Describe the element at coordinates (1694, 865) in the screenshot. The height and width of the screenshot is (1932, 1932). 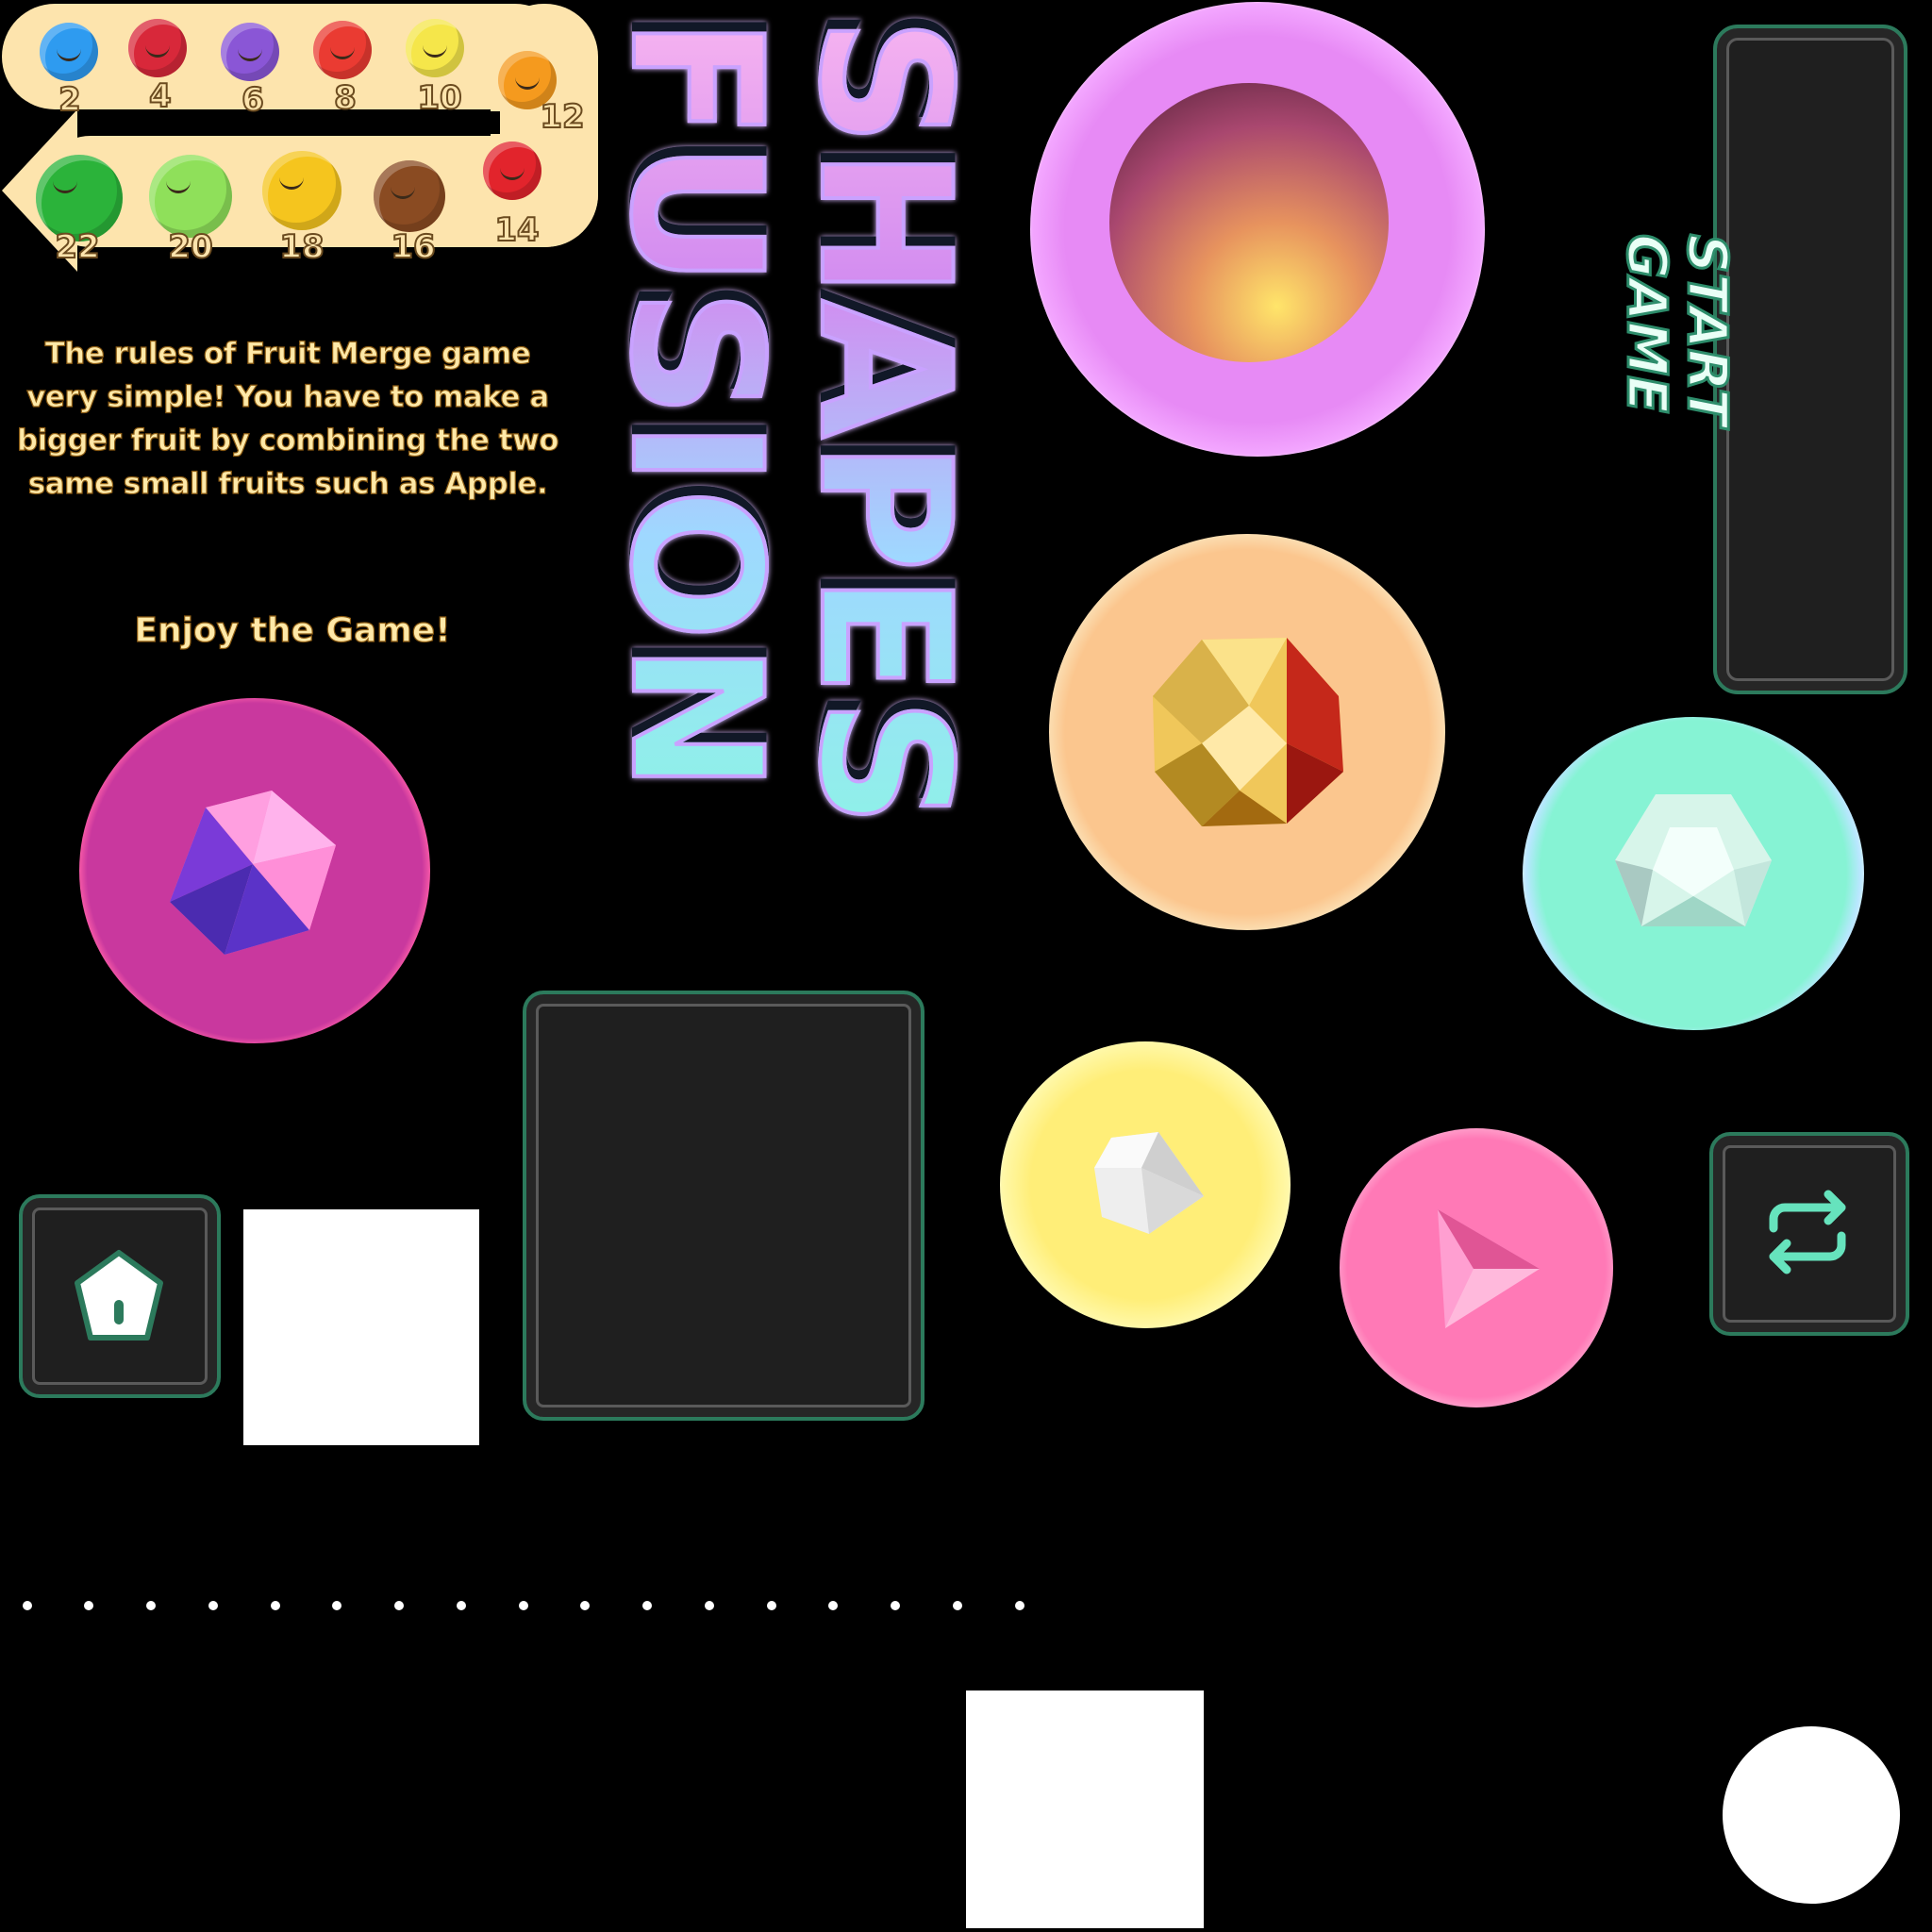
I see `gem-dodecahedron-white` at that location.